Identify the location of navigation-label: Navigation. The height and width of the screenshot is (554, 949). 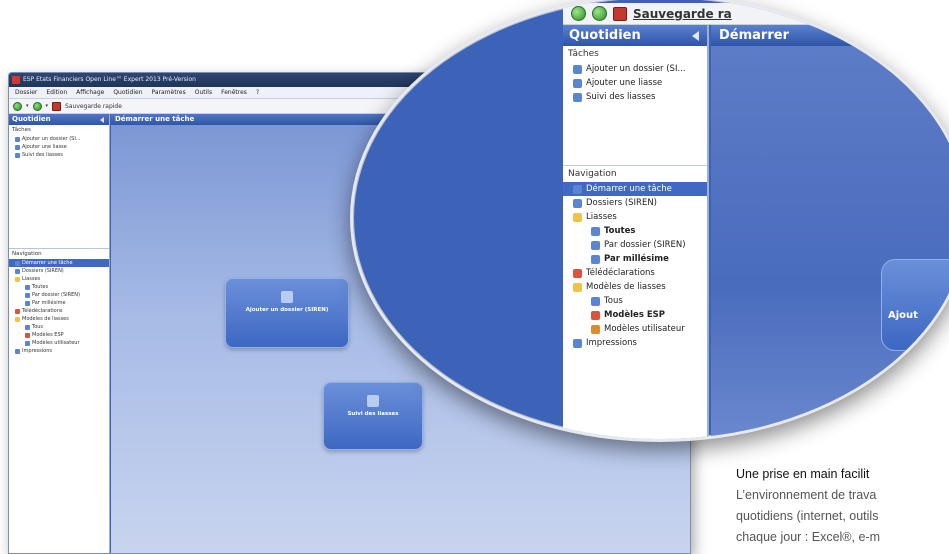
(27, 254).